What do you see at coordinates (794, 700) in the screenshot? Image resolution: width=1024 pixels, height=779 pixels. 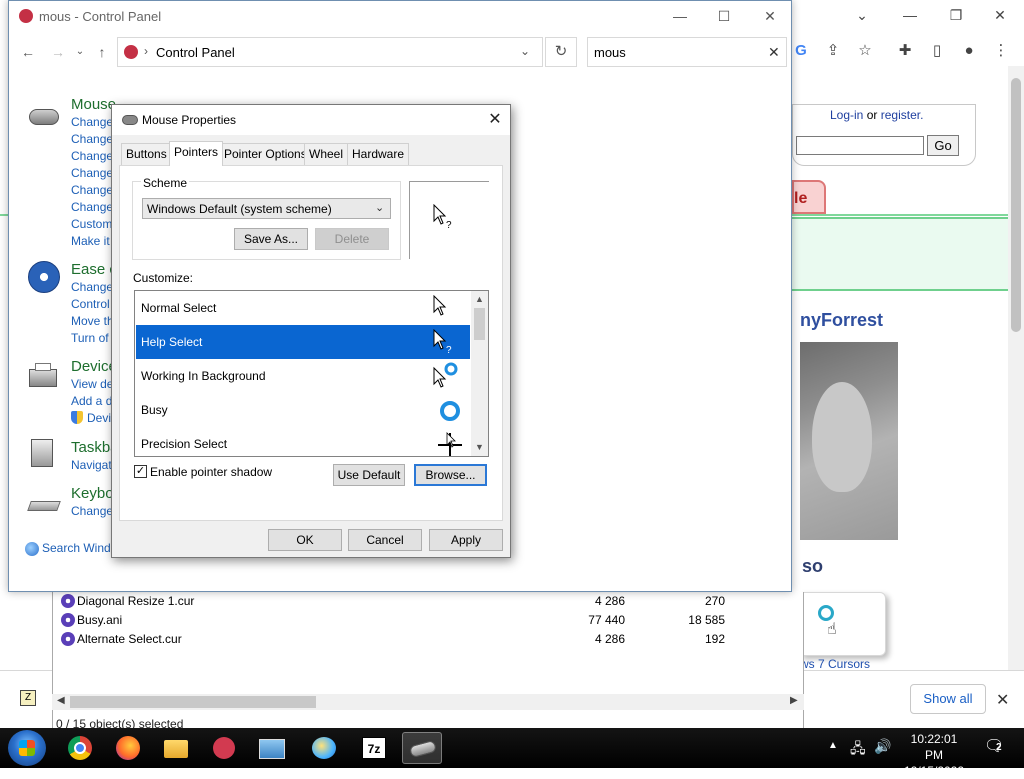 I see `scroll-right-icon: ▶` at bounding box center [794, 700].